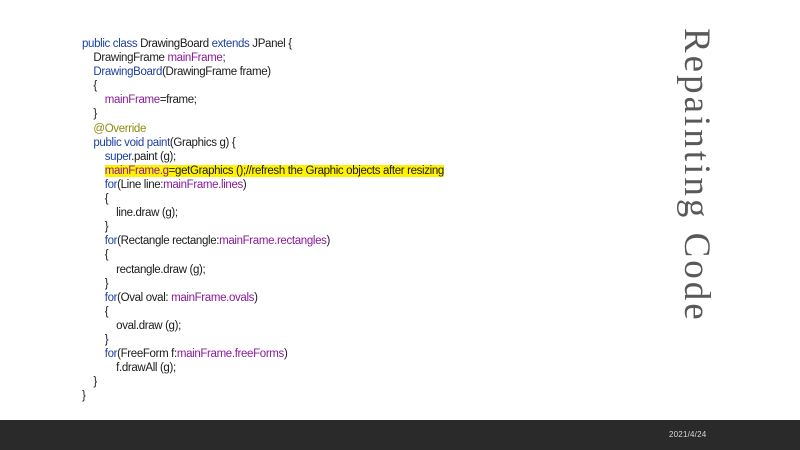 The height and width of the screenshot is (450, 800). I want to click on code-line: oval.draw (g);, so click(263, 326).